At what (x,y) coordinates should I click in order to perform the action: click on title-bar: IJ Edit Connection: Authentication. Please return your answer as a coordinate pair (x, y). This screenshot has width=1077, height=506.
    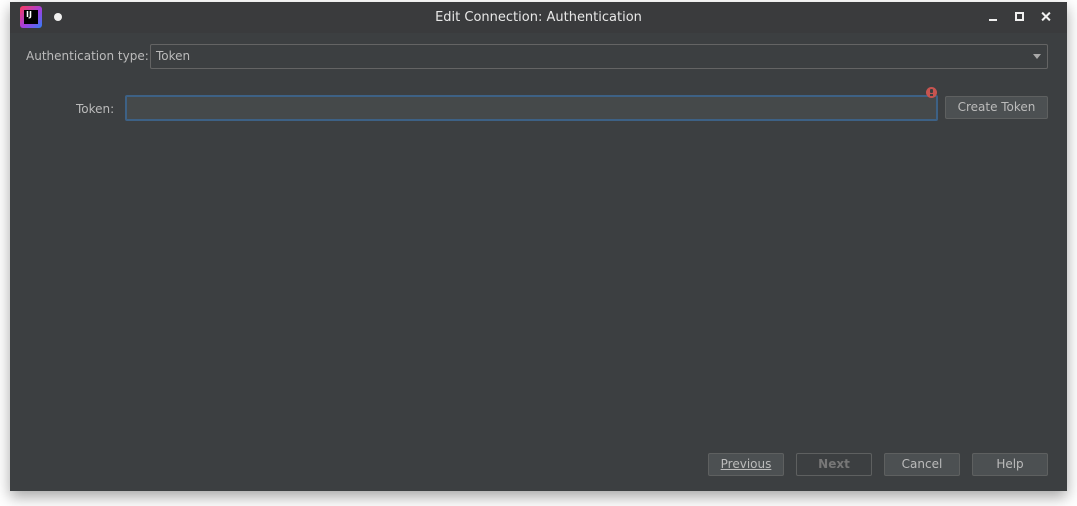
    Looking at the image, I should click on (538, 17).